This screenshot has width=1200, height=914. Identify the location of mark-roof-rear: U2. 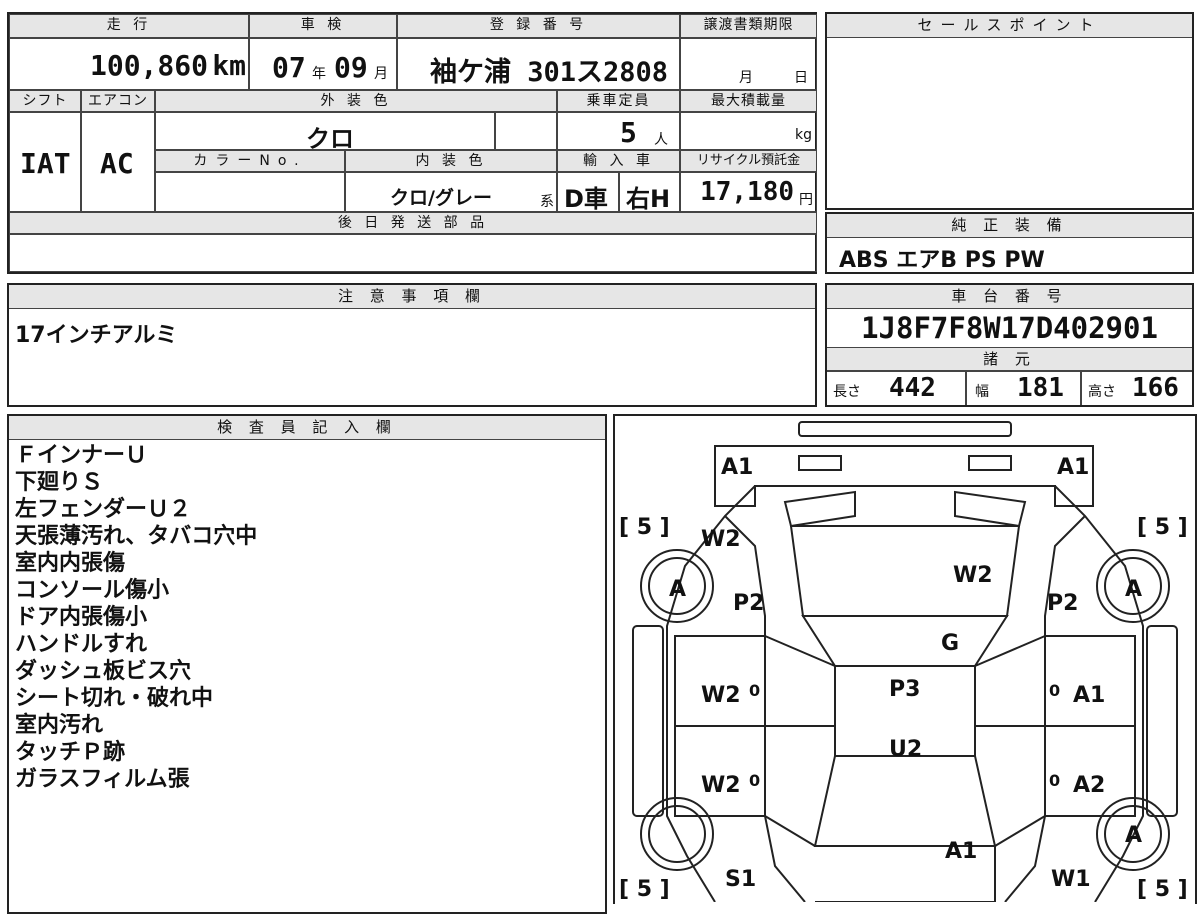
(905, 749).